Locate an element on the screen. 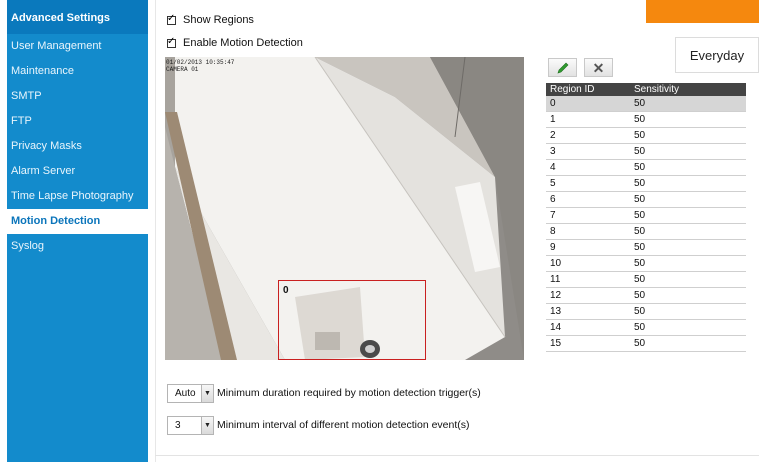 This screenshot has width=759, height=462. sidebar-header: Advanced Settings is located at coordinates (77, 17).